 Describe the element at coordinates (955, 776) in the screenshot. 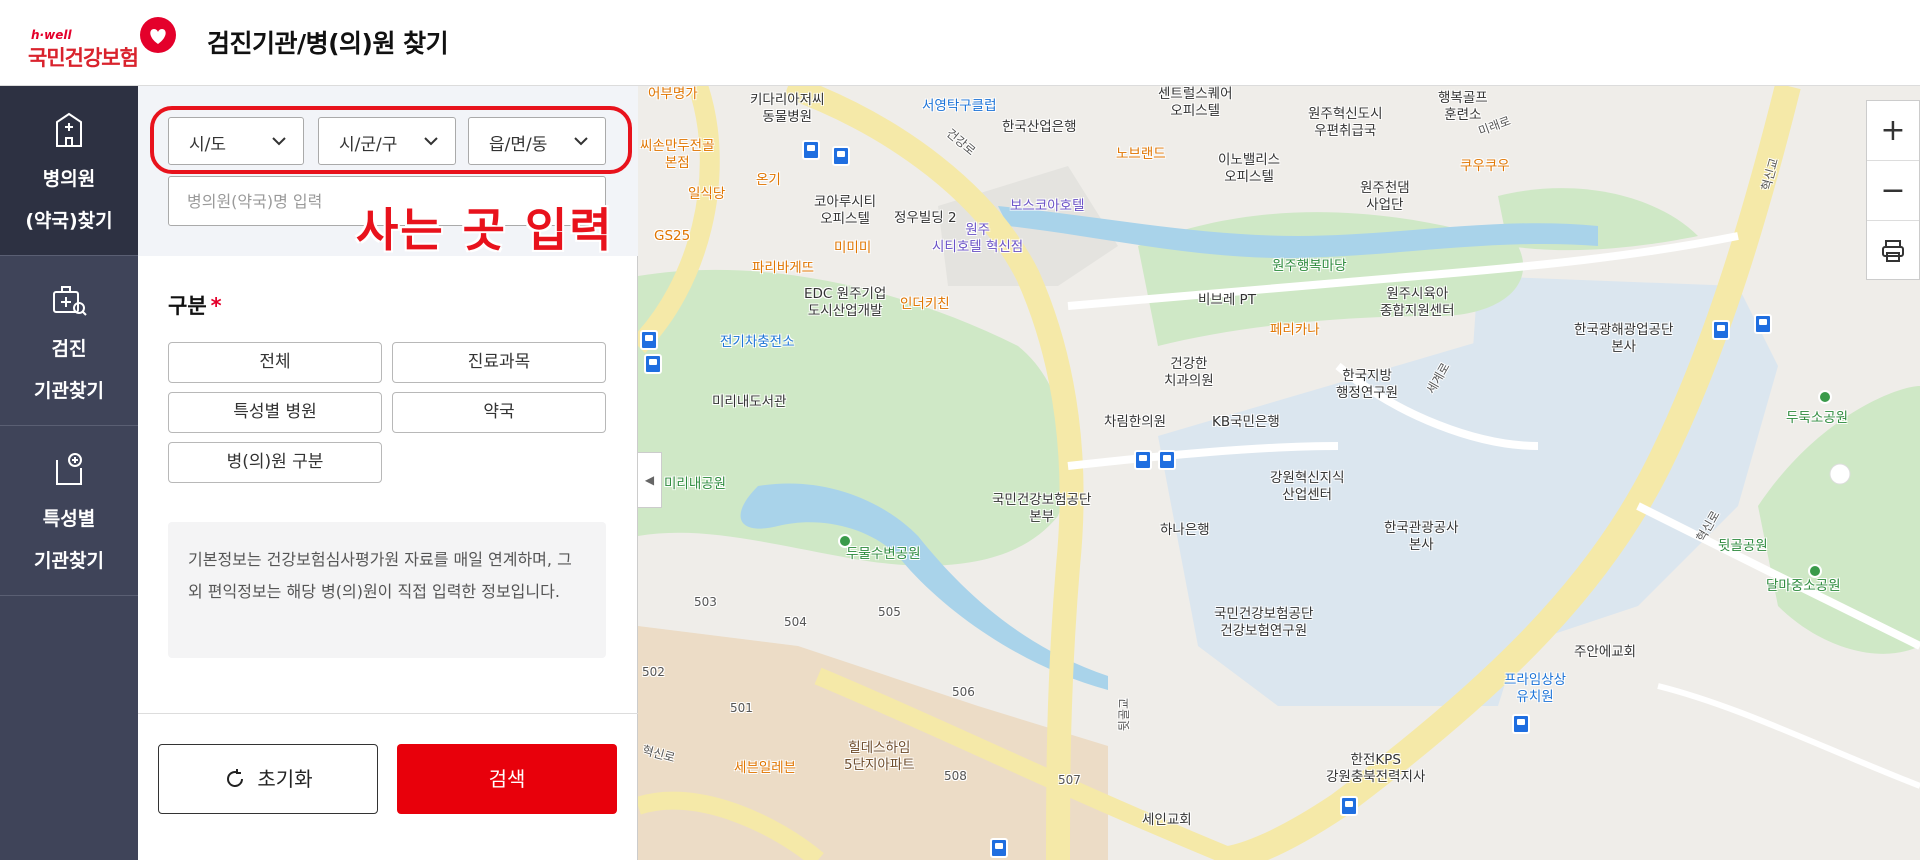

I see `map-poi: 508` at that location.